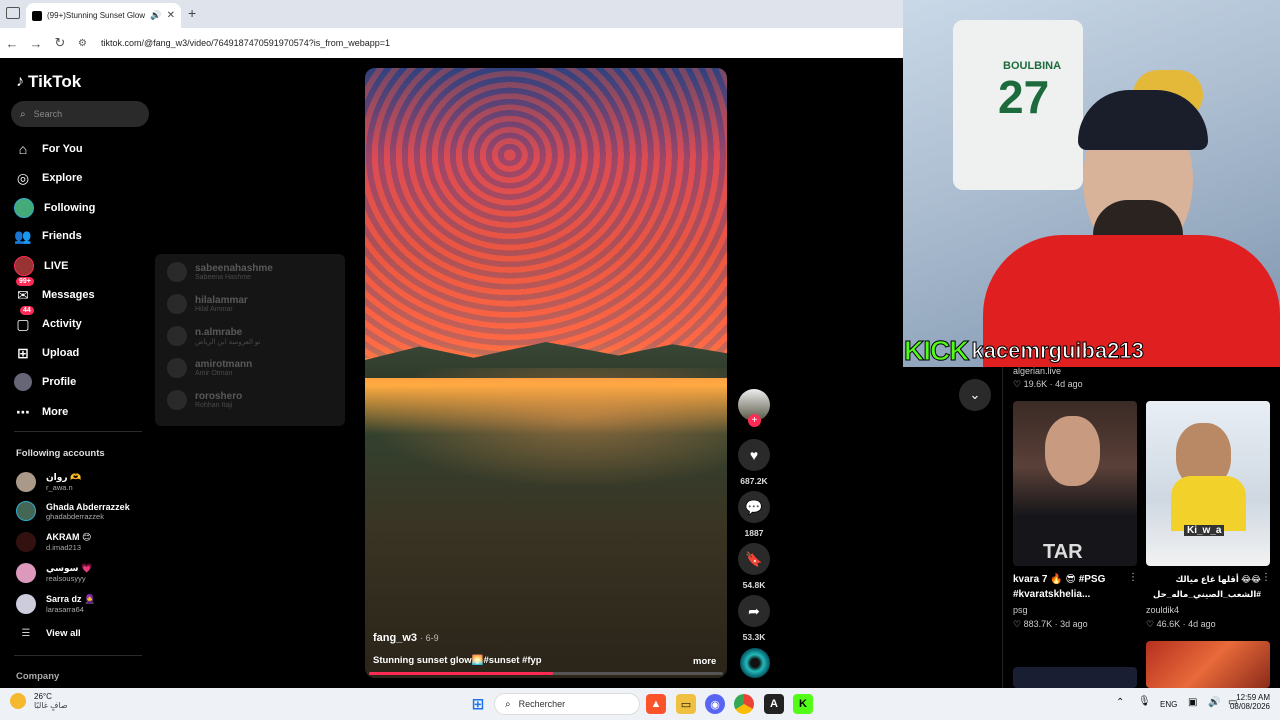 This screenshot has width=1280, height=720. Describe the element at coordinates (219, 332) in the screenshot. I see `suggestion-user: n.almrabe` at that location.